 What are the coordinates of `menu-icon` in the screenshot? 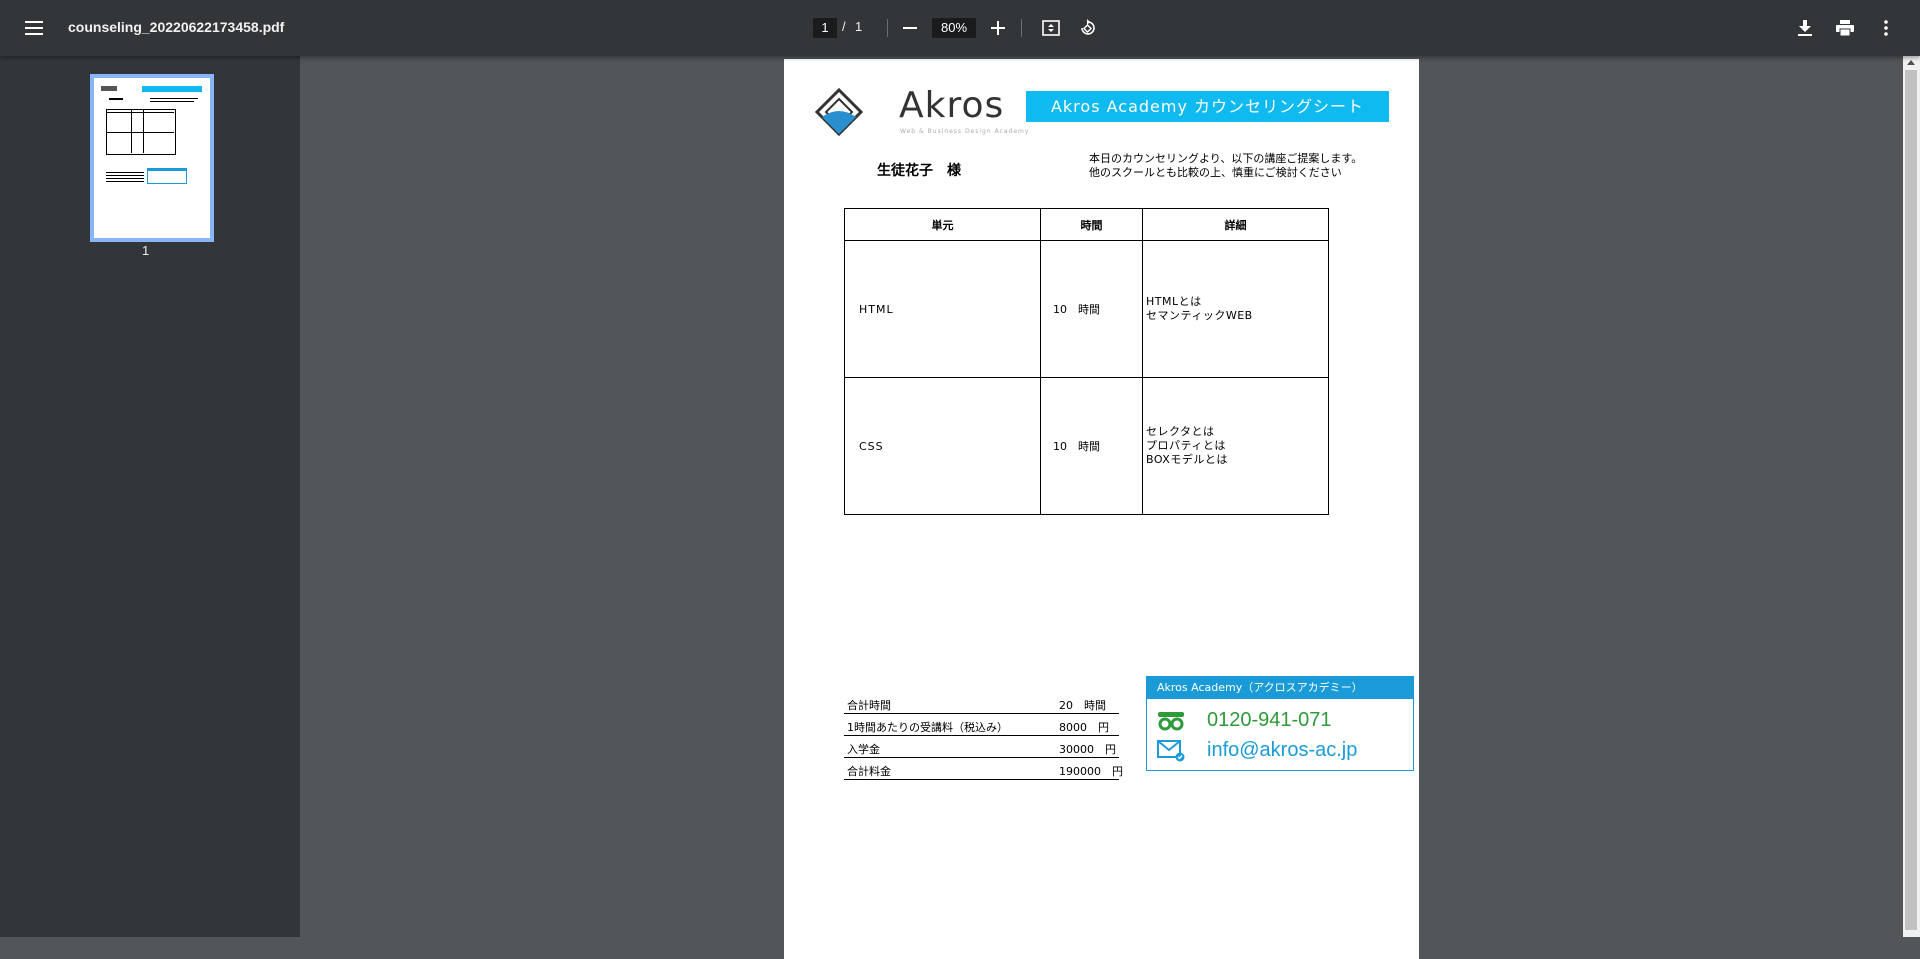 It's located at (34, 28).